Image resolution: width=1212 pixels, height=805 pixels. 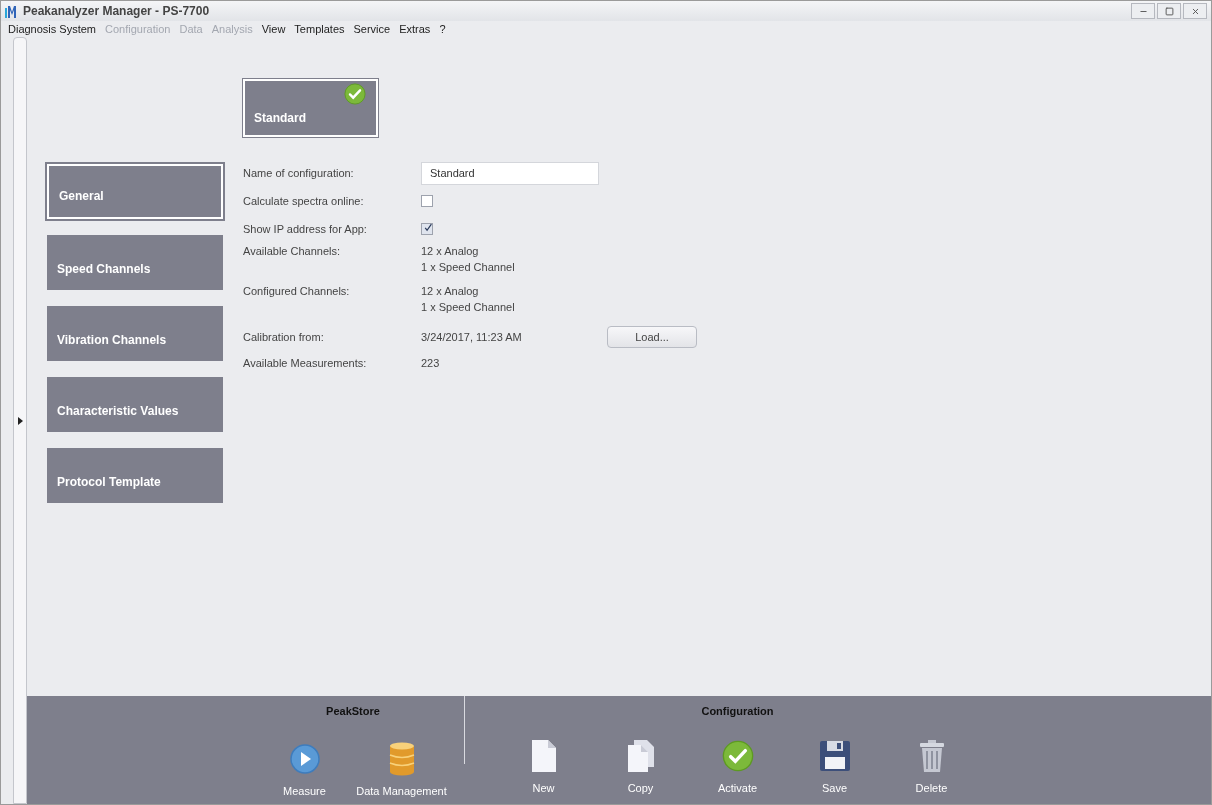 I want to click on close-button, so click(x=1195, y=11).